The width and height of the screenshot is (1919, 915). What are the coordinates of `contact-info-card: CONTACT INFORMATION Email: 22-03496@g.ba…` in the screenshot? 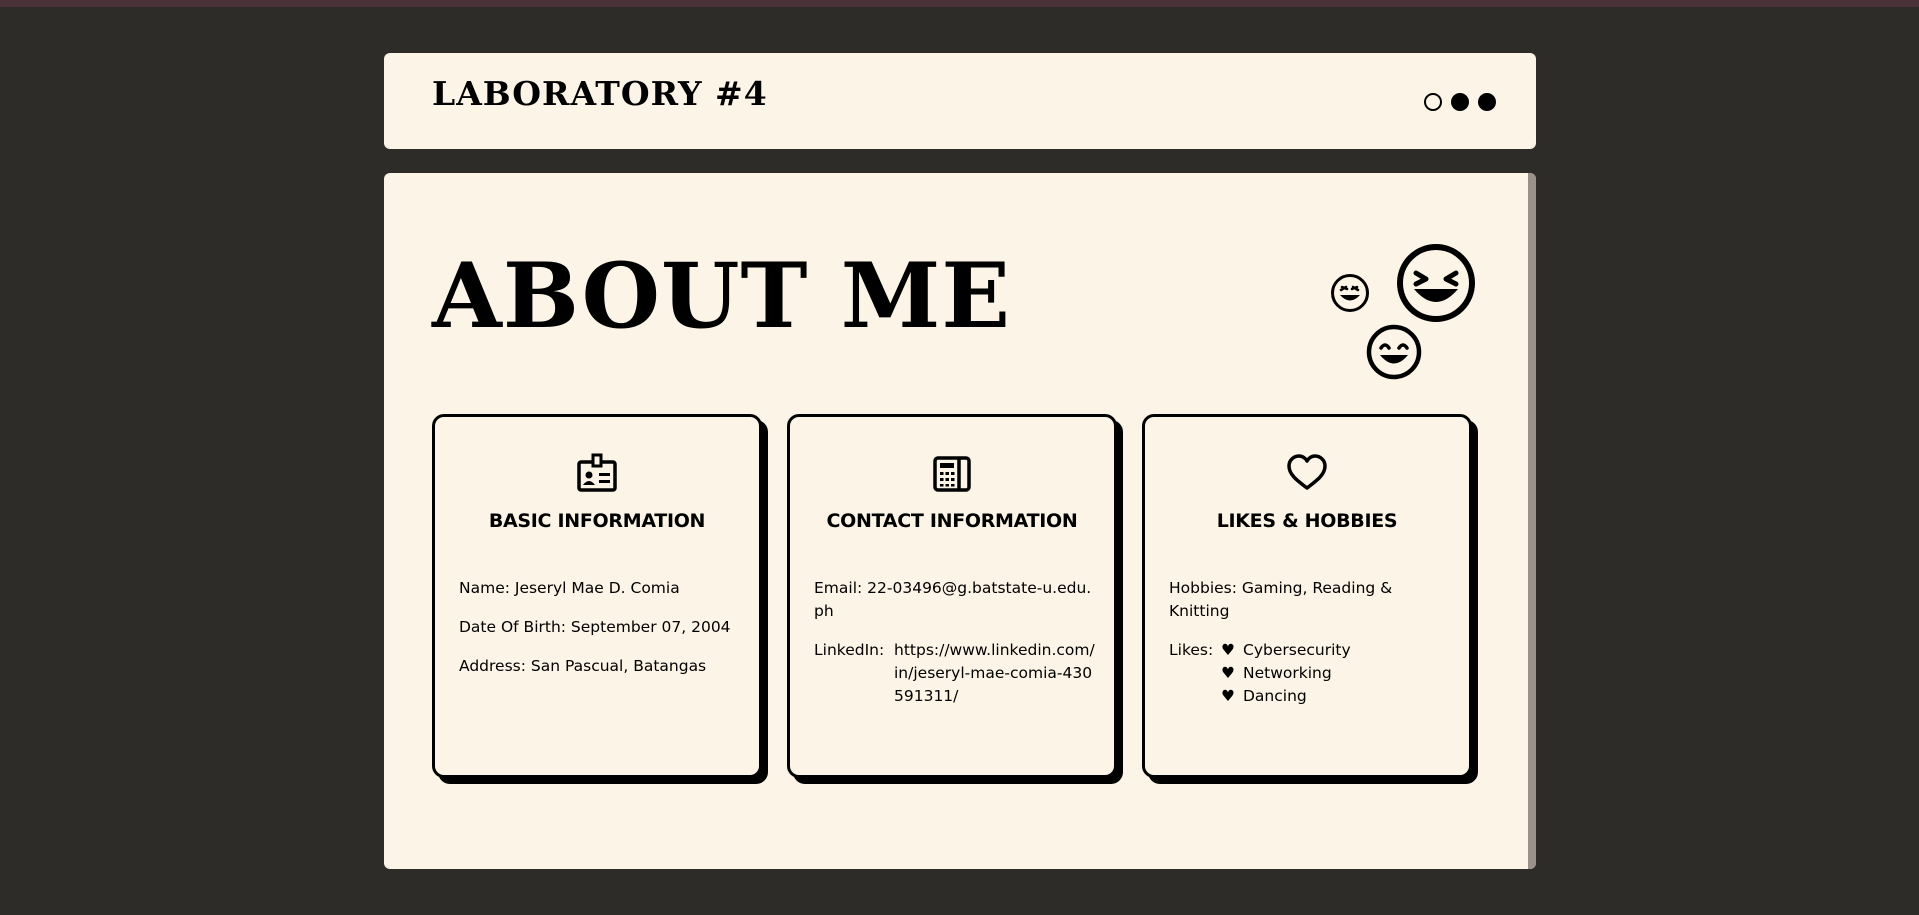 It's located at (952, 596).